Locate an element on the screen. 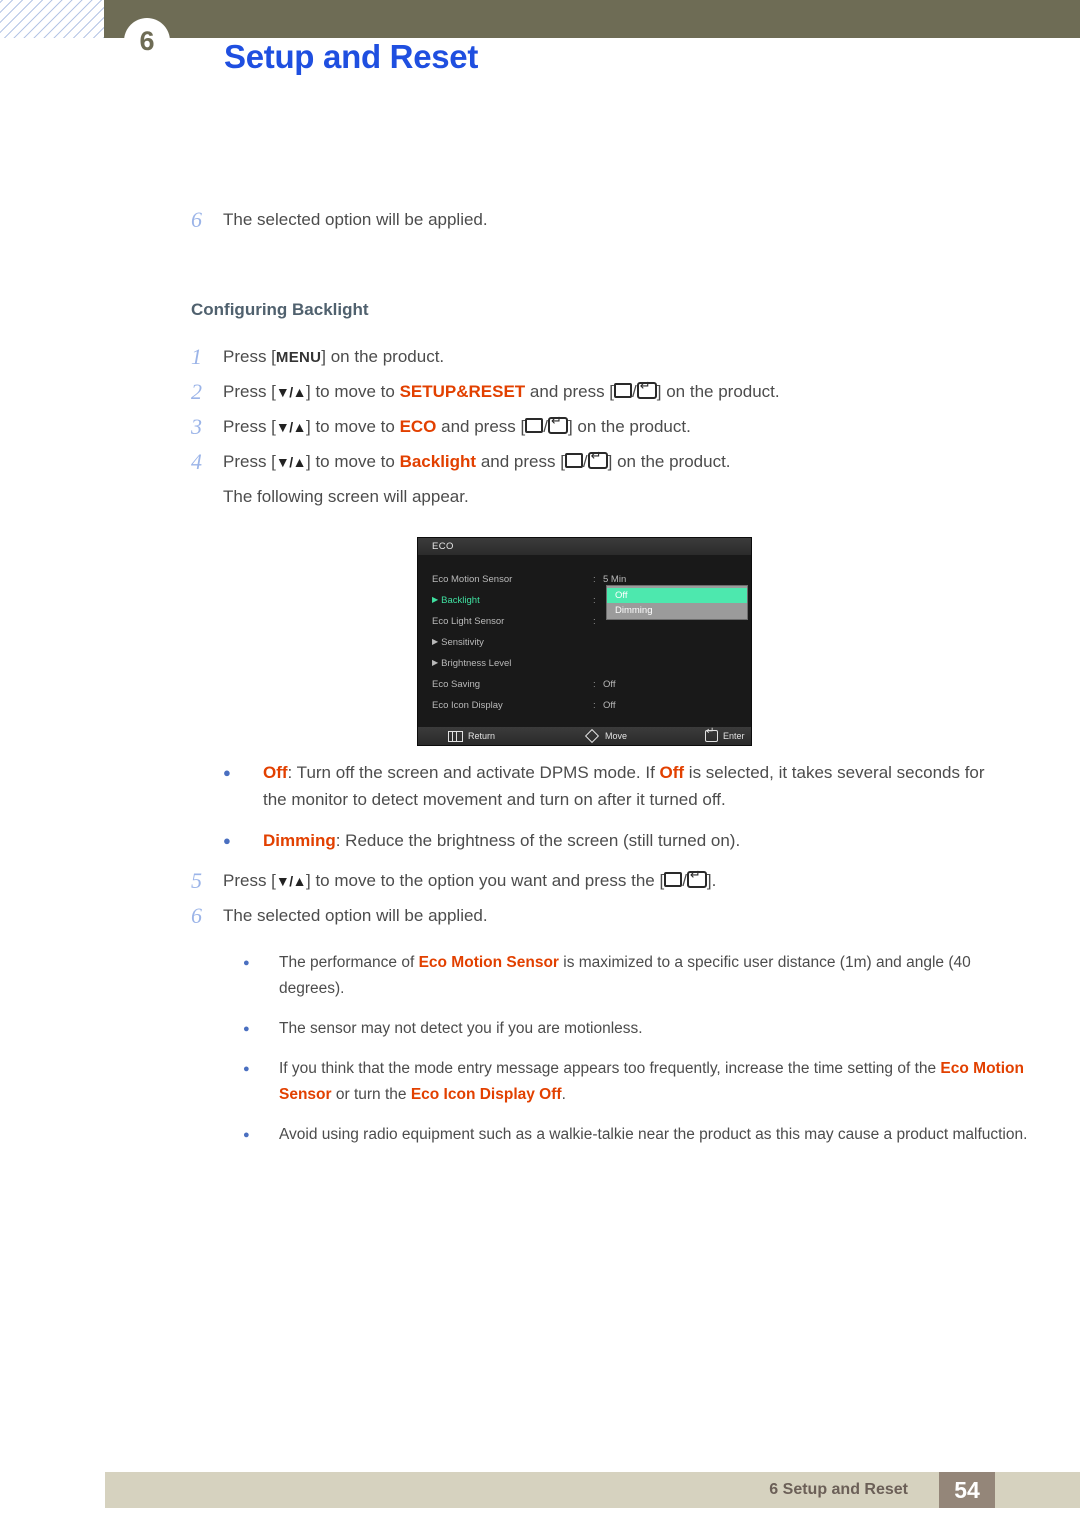 This screenshot has width=1080, height=1527. step-number: 1 is located at coordinates (196, 356).